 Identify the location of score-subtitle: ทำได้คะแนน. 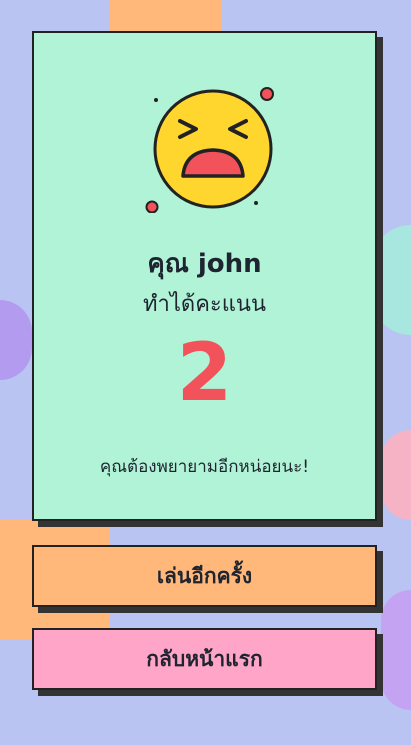
(204, 304).